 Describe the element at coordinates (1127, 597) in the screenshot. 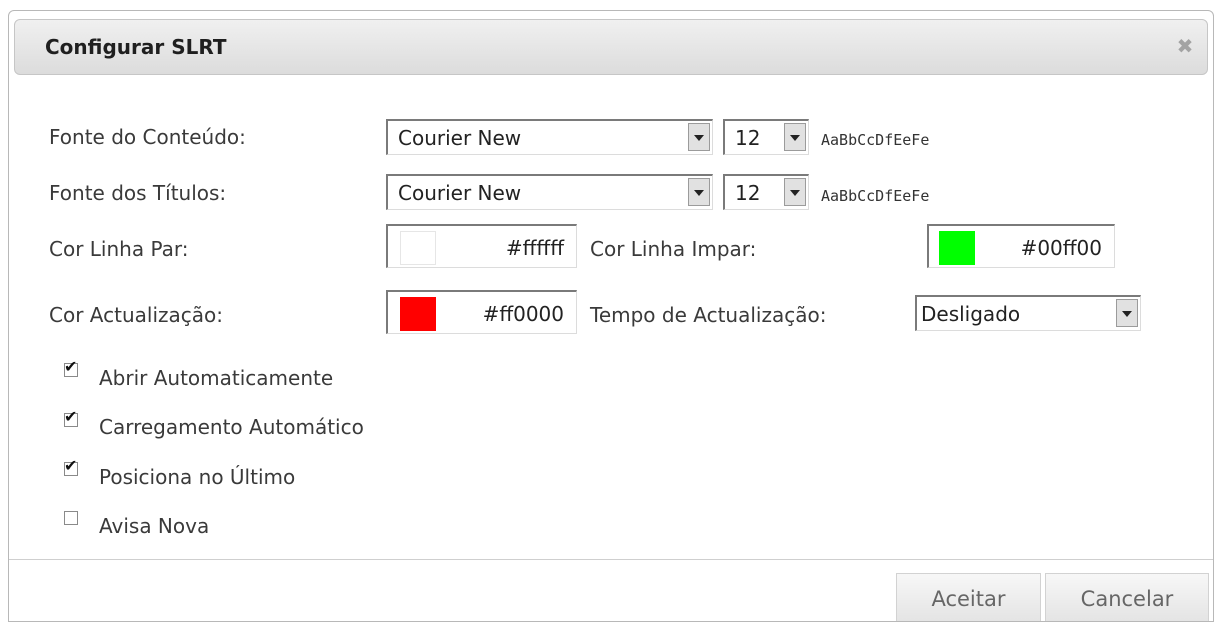

I see `cancel-button: Cancelar` at that location.